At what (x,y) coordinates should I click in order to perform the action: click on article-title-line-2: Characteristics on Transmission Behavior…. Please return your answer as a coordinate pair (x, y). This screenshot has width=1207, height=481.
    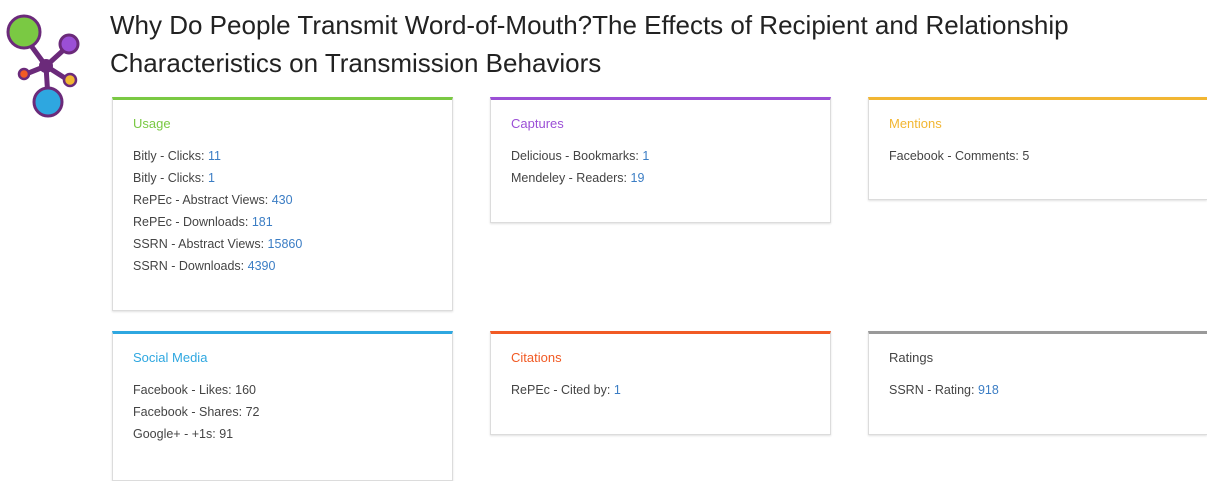
    Looking at the image, I should click on (356, 63).